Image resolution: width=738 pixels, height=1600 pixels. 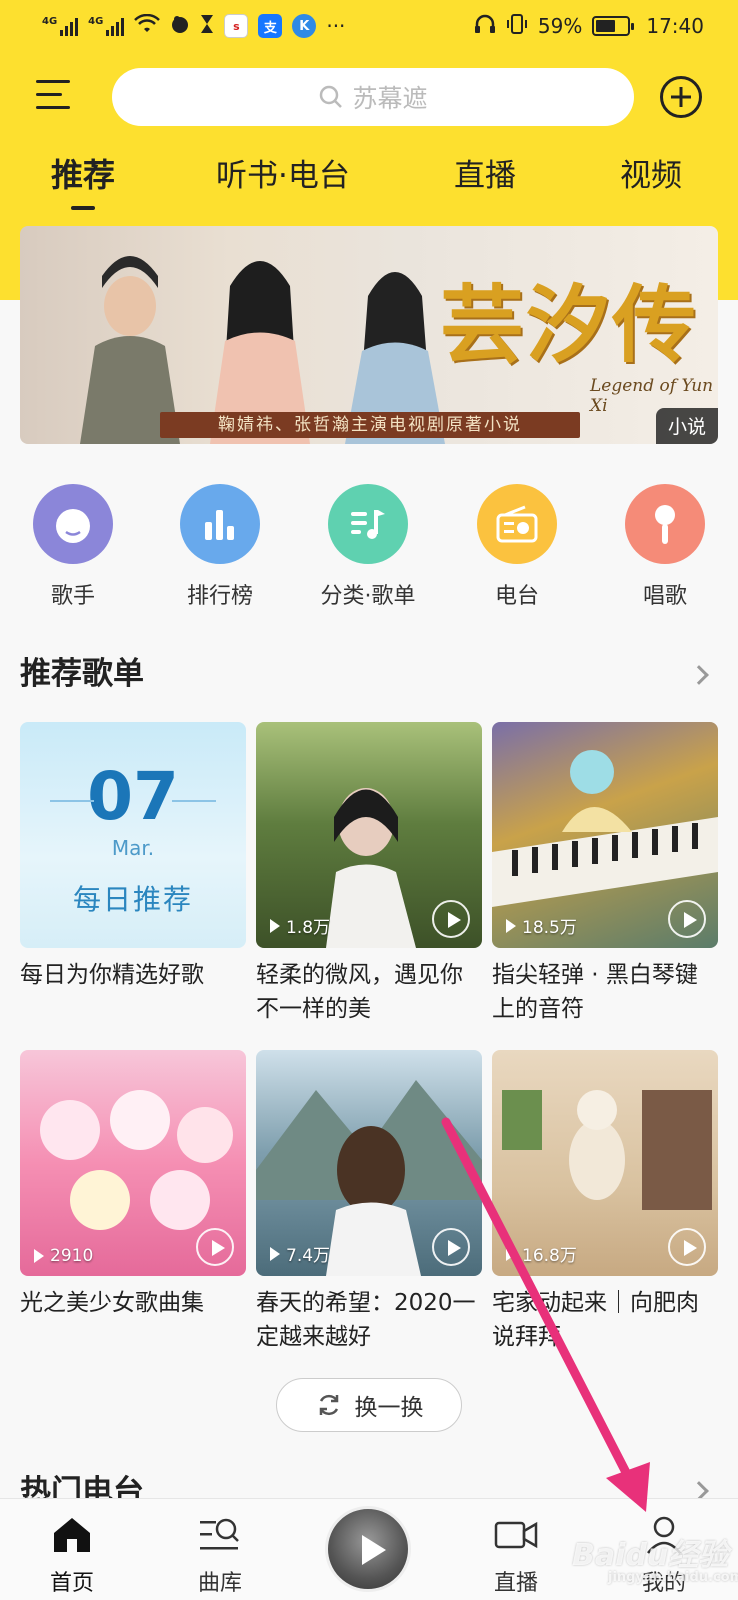 I want to click on quick-entry-label: 电台, so click(x=516, y=596).